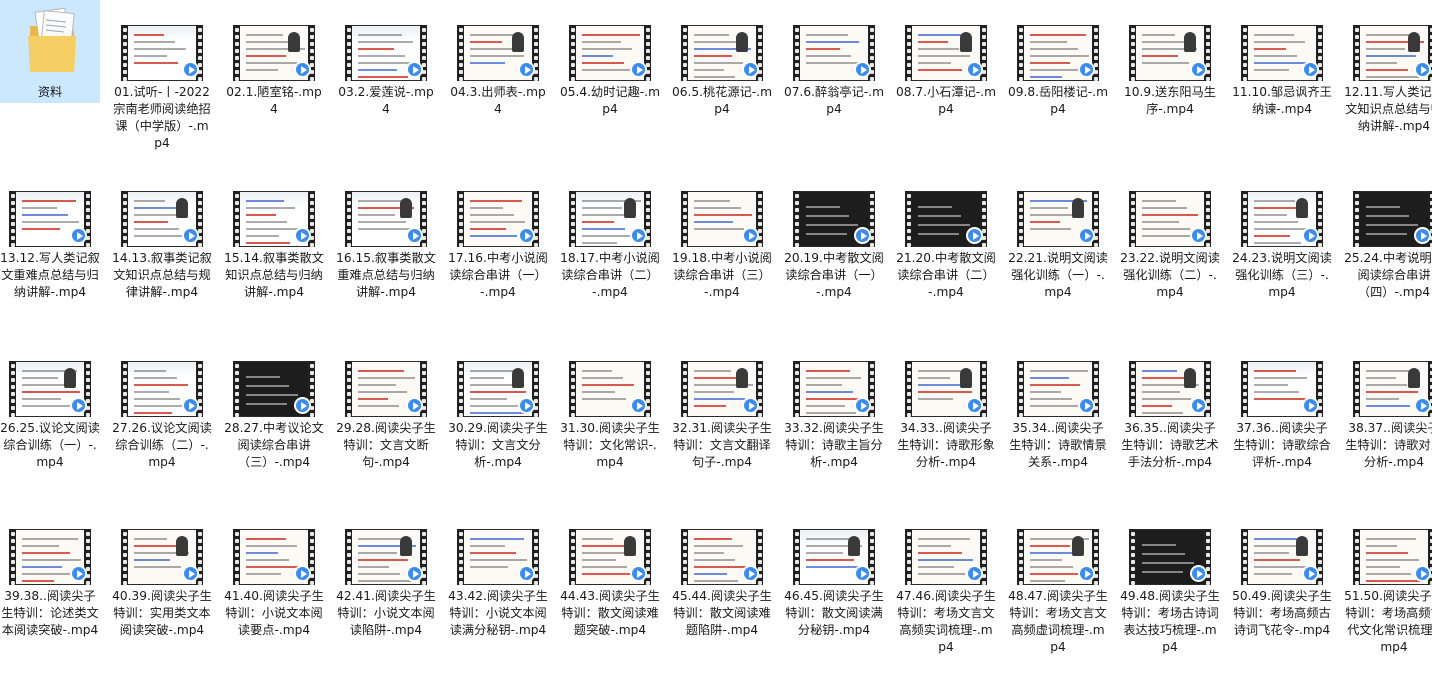 This screenshot has height=692, width=1432. What do you see at coordinates (386, 422) in the screenshot?
I see `video-file-item: 29.28.阅读尖子生特训：文言文断句-.mp4` at bounding box center [386, 422].